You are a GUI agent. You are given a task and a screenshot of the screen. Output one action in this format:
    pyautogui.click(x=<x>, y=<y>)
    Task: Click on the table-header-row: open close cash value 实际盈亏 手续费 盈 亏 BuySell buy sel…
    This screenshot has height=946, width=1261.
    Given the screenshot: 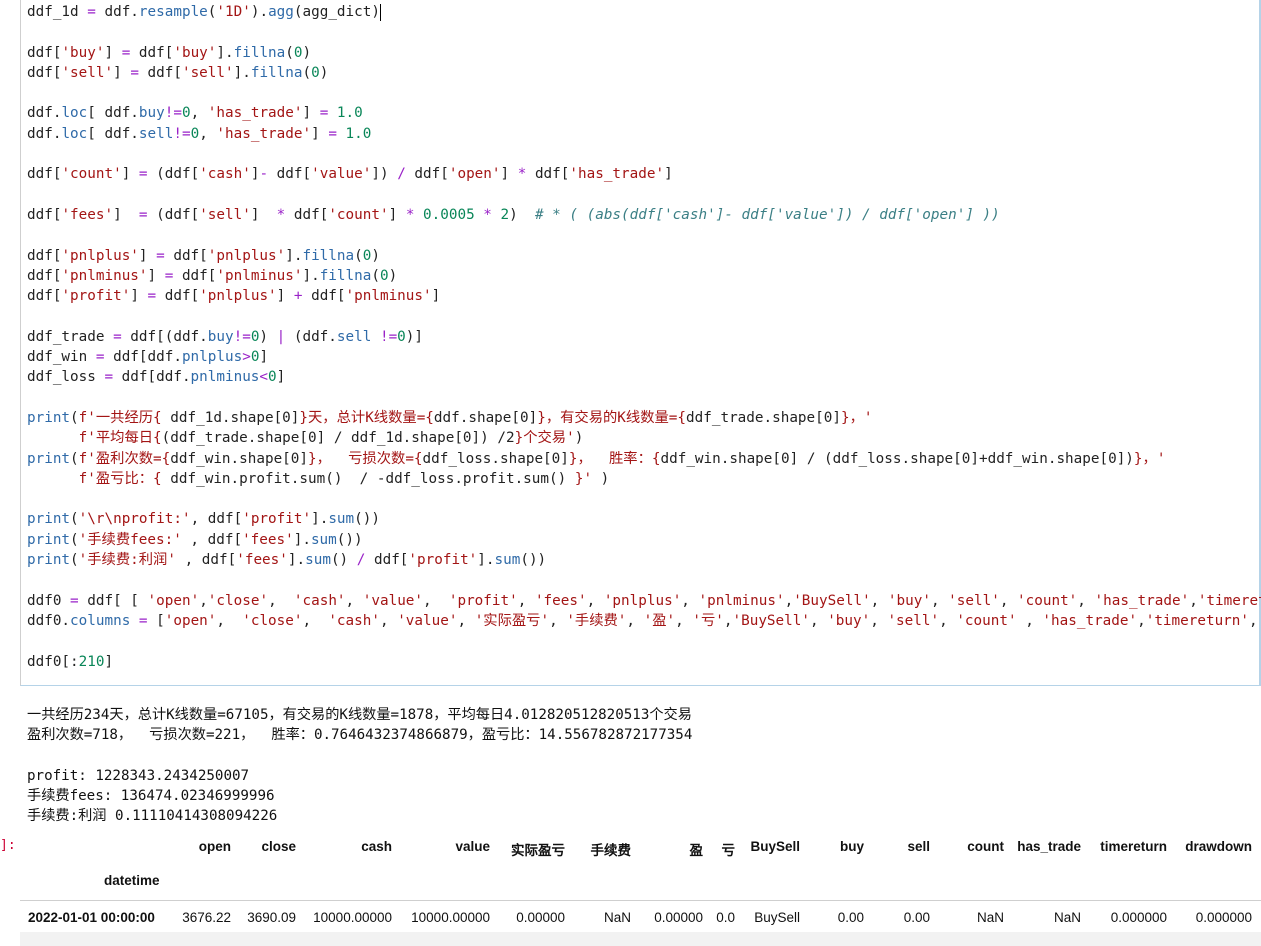 What is the action you would take?
    pyautogui.click(x=640, y=847)
    